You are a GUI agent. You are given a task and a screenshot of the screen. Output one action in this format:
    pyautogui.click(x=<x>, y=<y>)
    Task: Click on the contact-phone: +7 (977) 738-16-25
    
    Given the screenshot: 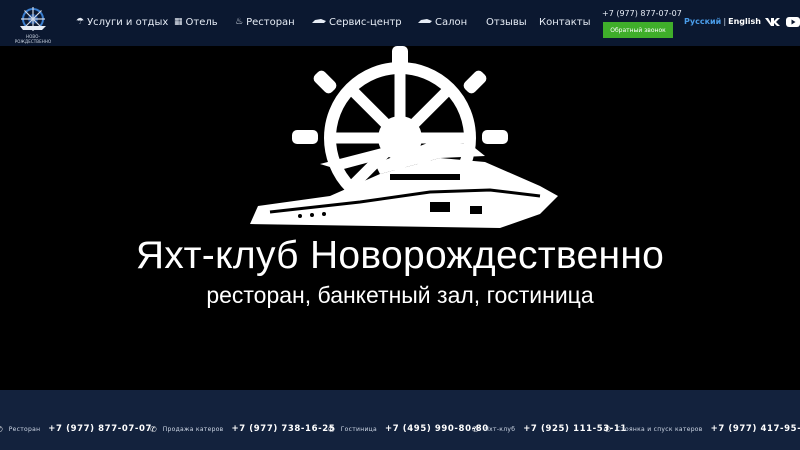 What is the action you would take?
    pyautogui.click(x=284, y=429)
    